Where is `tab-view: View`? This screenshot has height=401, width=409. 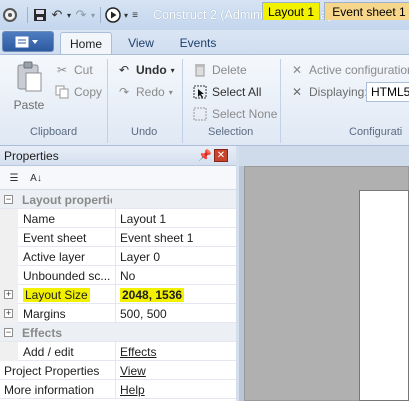 tab-view: View is located at coordinates (141, 43).